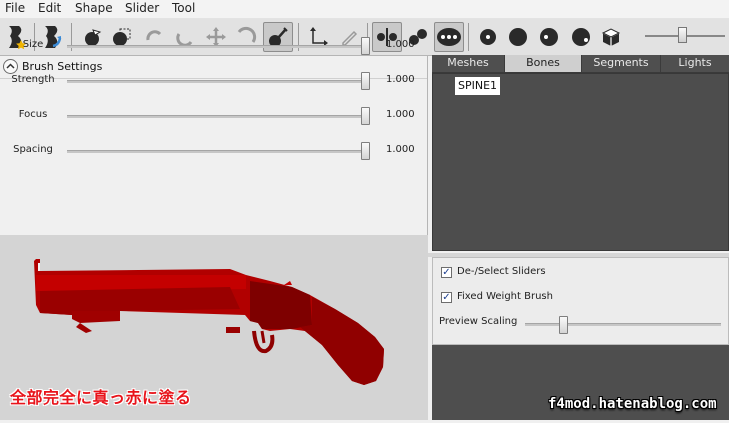  What do you see at coordinates (400, 149) in the screenshot?
I see `brush-spacing-value: 1.000` at bounding box center [400, 149].